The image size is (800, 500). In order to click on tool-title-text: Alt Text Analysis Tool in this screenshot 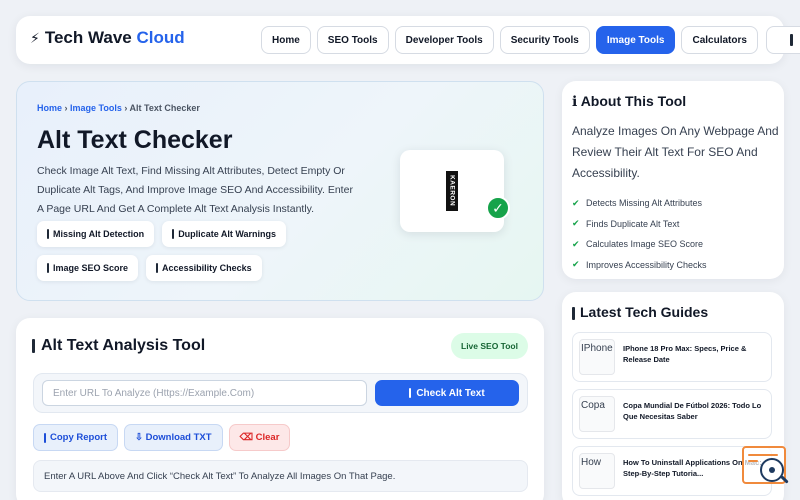, I will do `click(123, 345)`.